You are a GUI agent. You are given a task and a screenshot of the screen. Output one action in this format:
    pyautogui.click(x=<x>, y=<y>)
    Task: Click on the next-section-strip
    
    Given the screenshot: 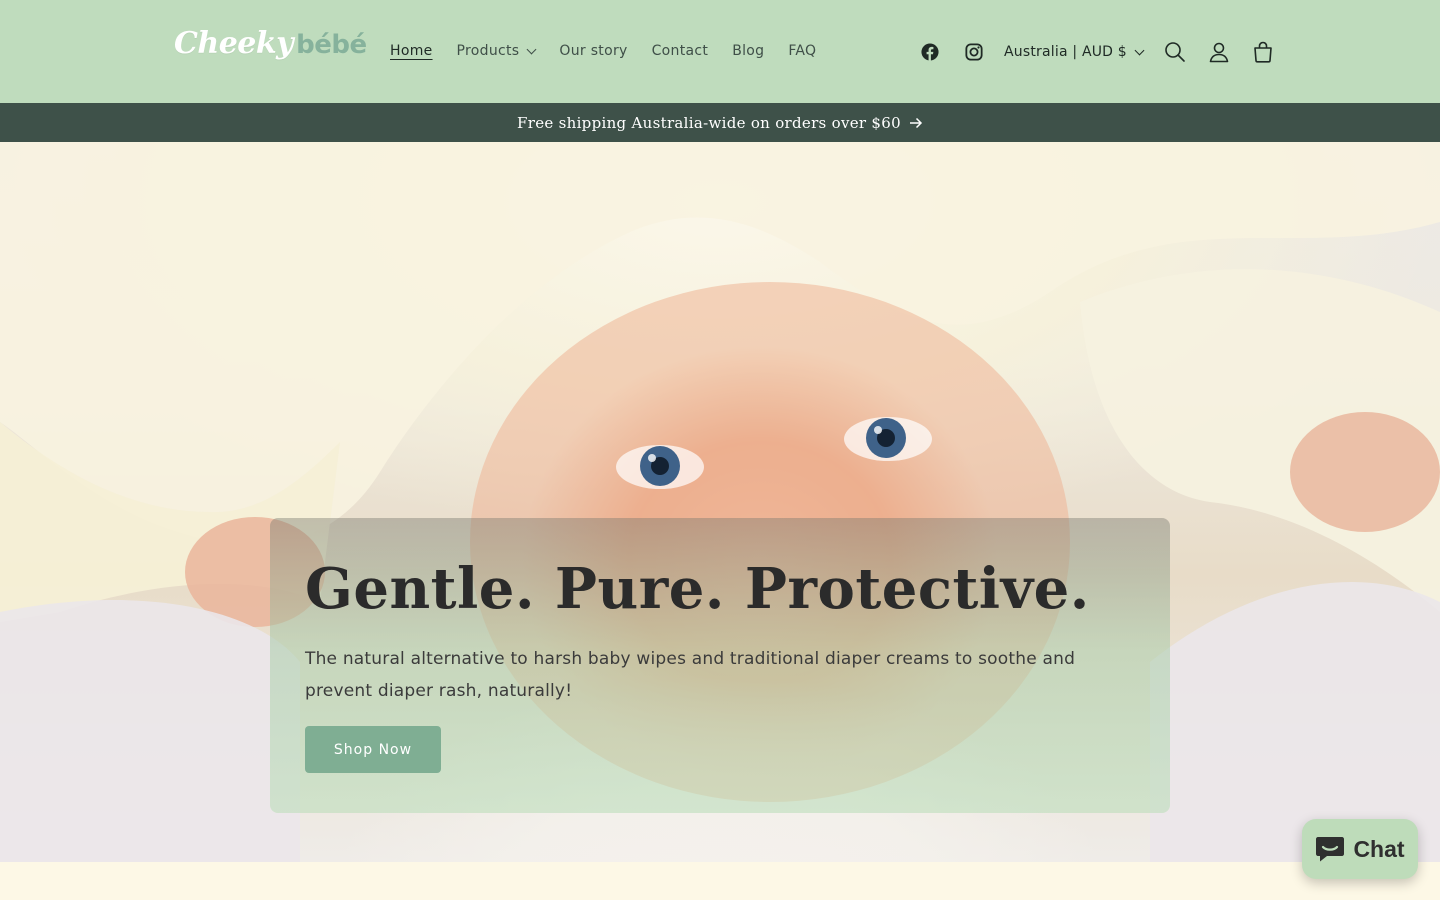 What is the action you would take?
    pyautogui.click(x=720, y=881)
    